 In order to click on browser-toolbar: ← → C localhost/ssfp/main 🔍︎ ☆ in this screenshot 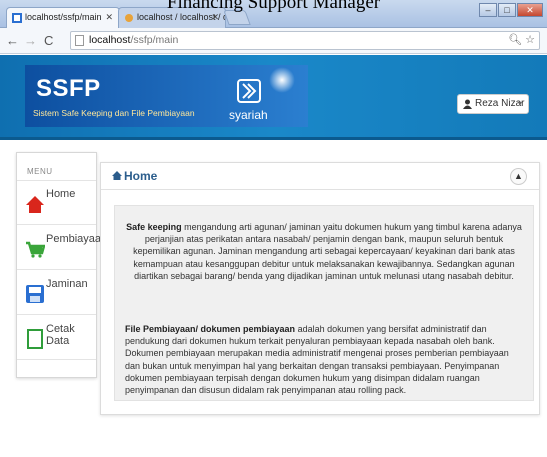, I will do `click(273, 41)`.